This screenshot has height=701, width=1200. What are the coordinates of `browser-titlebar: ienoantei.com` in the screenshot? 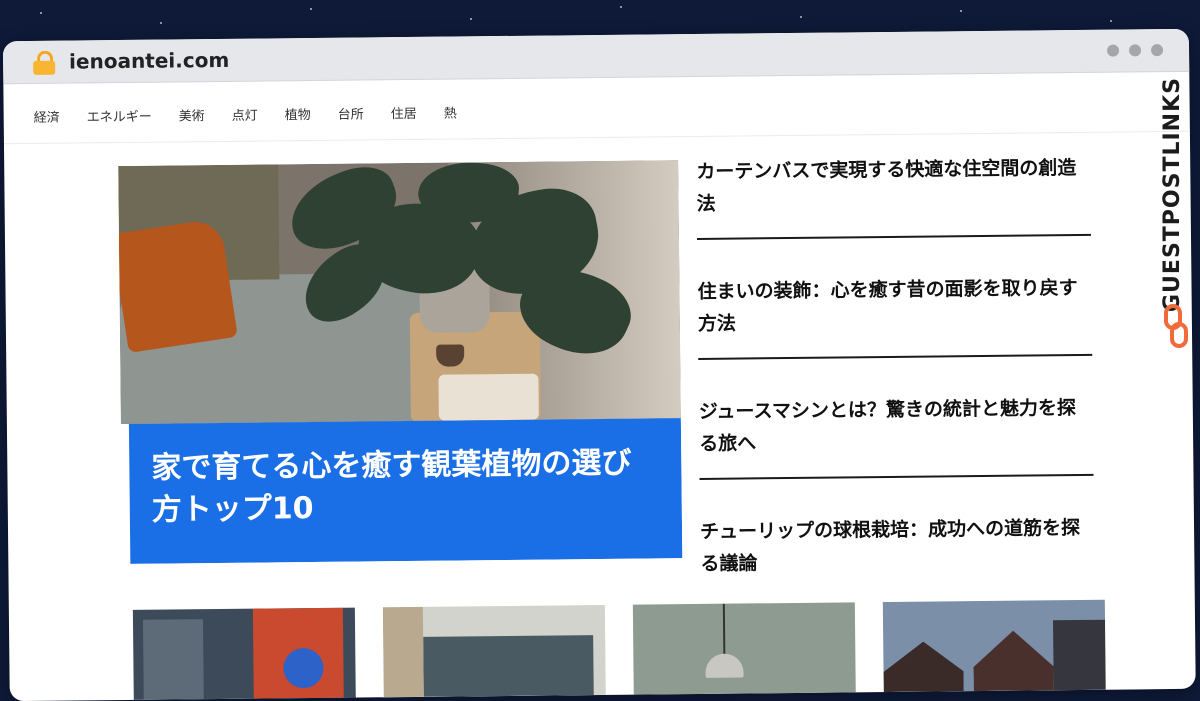 It's located at (596, 56).